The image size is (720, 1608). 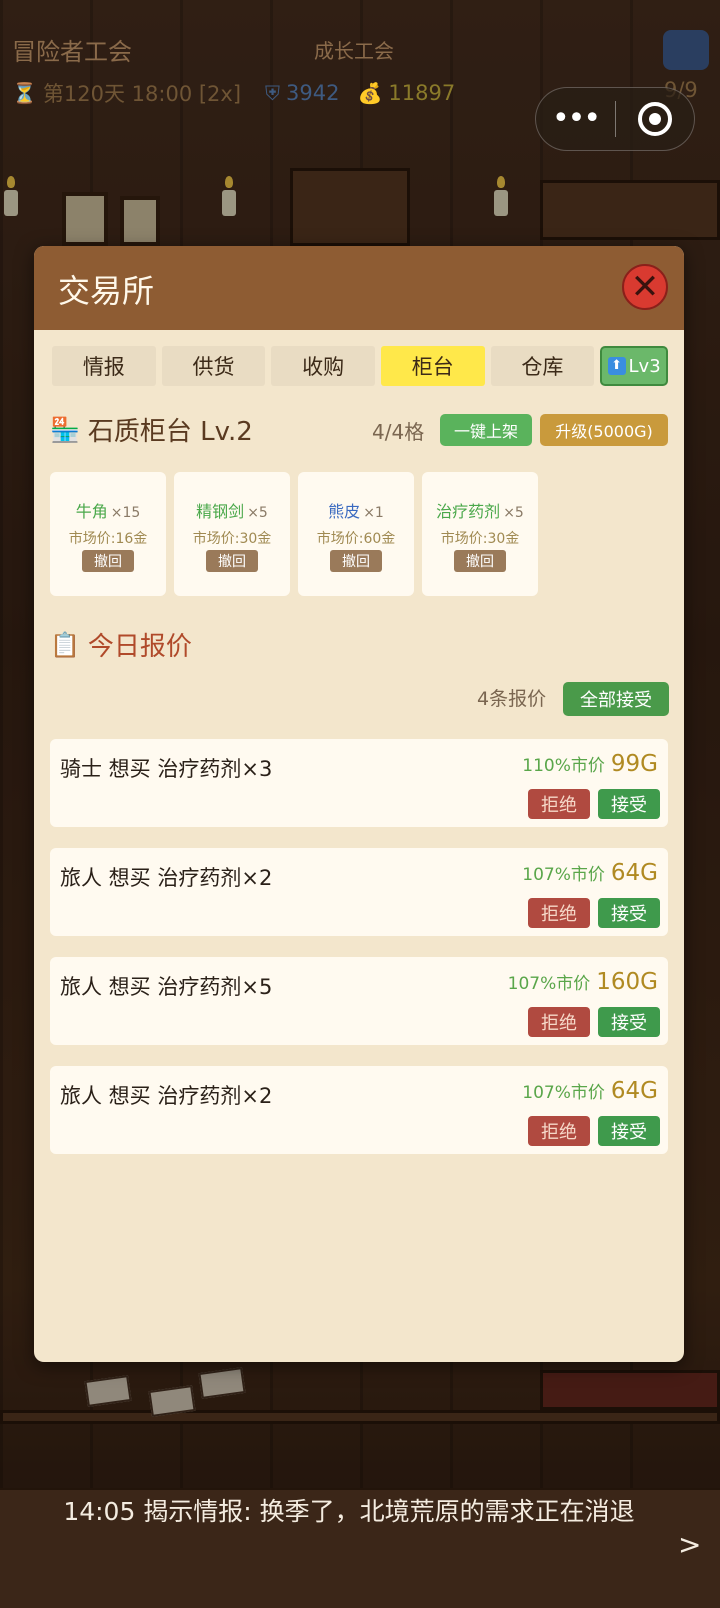 I want to click on tab-bar: 情报 供货 收购 柜台 仓库 ⬆ Lv3, so click(x=360, y=366).